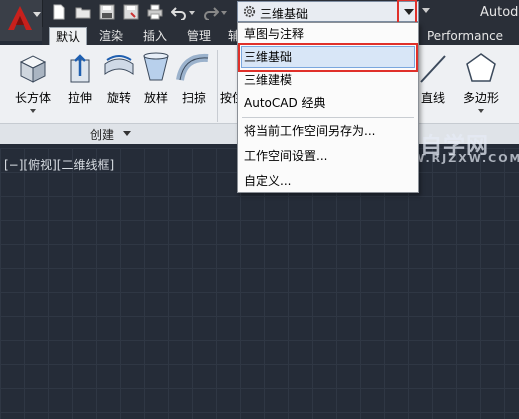  What do you see at coordinates (225, 77) in the screenshot?
I see `presspull-tool: 按住` at bounding box center [225, 77].